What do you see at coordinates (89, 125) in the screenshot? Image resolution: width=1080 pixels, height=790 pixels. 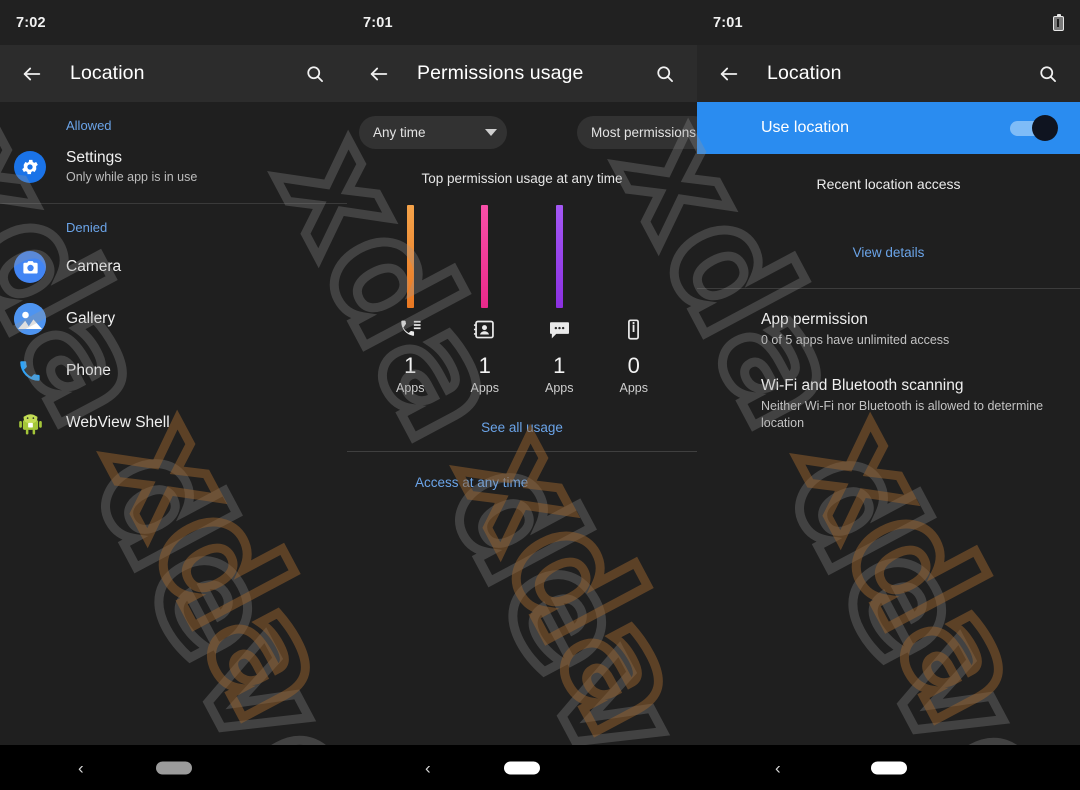 I see `section-header-allowed: Allowed` at bounding box center [89, 125].